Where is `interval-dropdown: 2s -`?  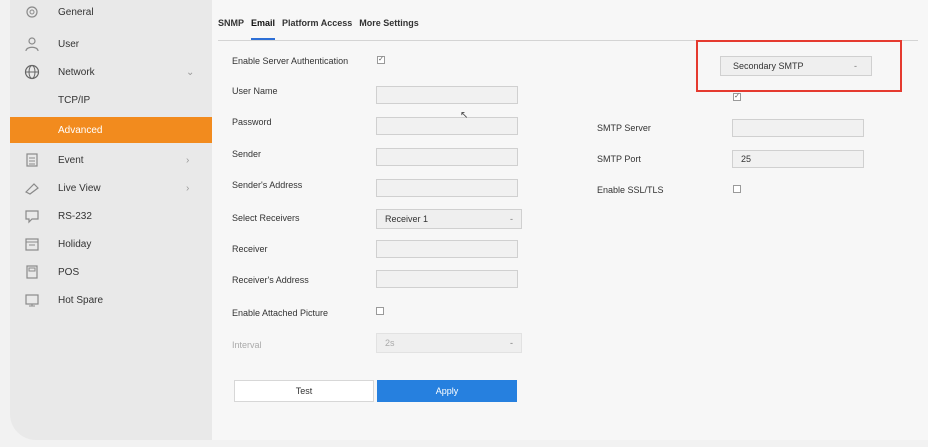
interval-dropdown: 2s - is located at coordinates (449, 343).